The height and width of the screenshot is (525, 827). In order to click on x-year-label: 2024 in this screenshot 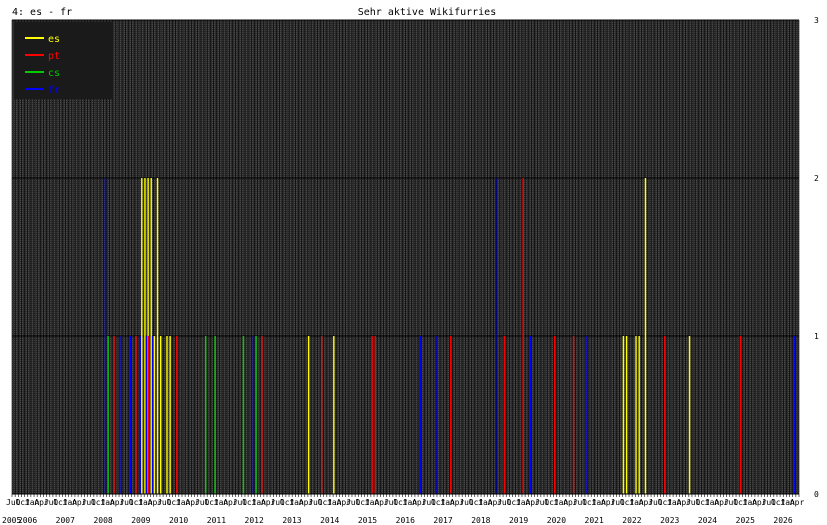, I will do `click(707, 520)`.